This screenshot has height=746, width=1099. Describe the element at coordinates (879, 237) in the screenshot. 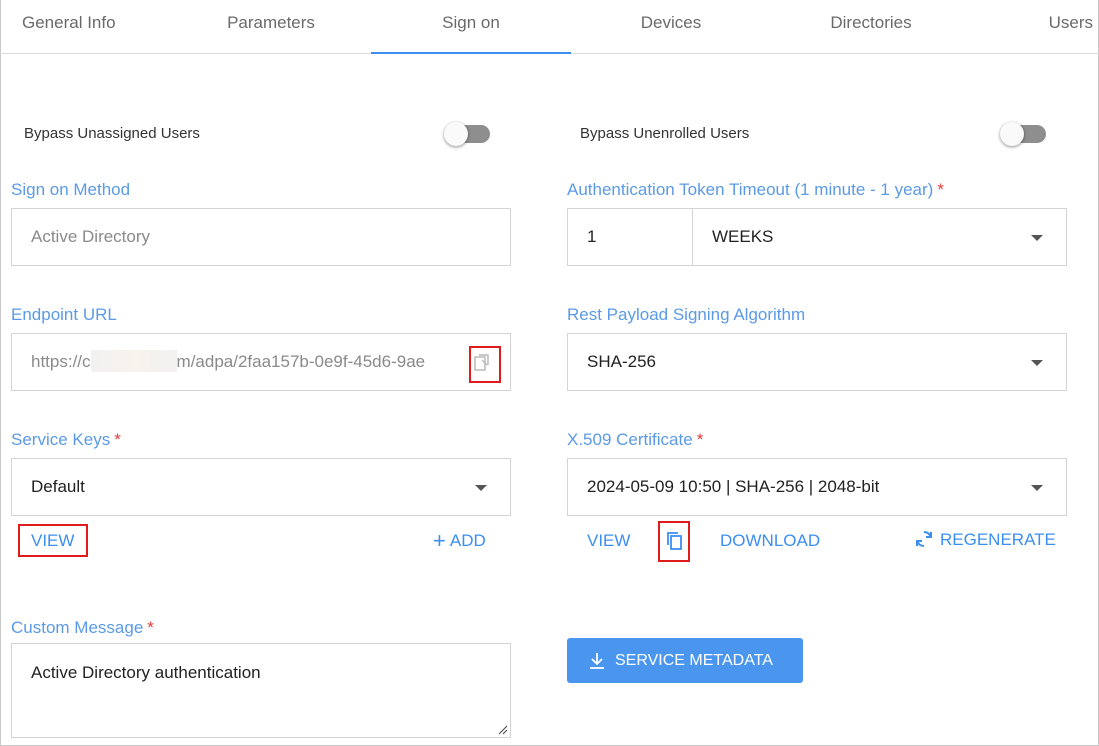

I see `token-timeout-unit-select: WEEKS` at that location.